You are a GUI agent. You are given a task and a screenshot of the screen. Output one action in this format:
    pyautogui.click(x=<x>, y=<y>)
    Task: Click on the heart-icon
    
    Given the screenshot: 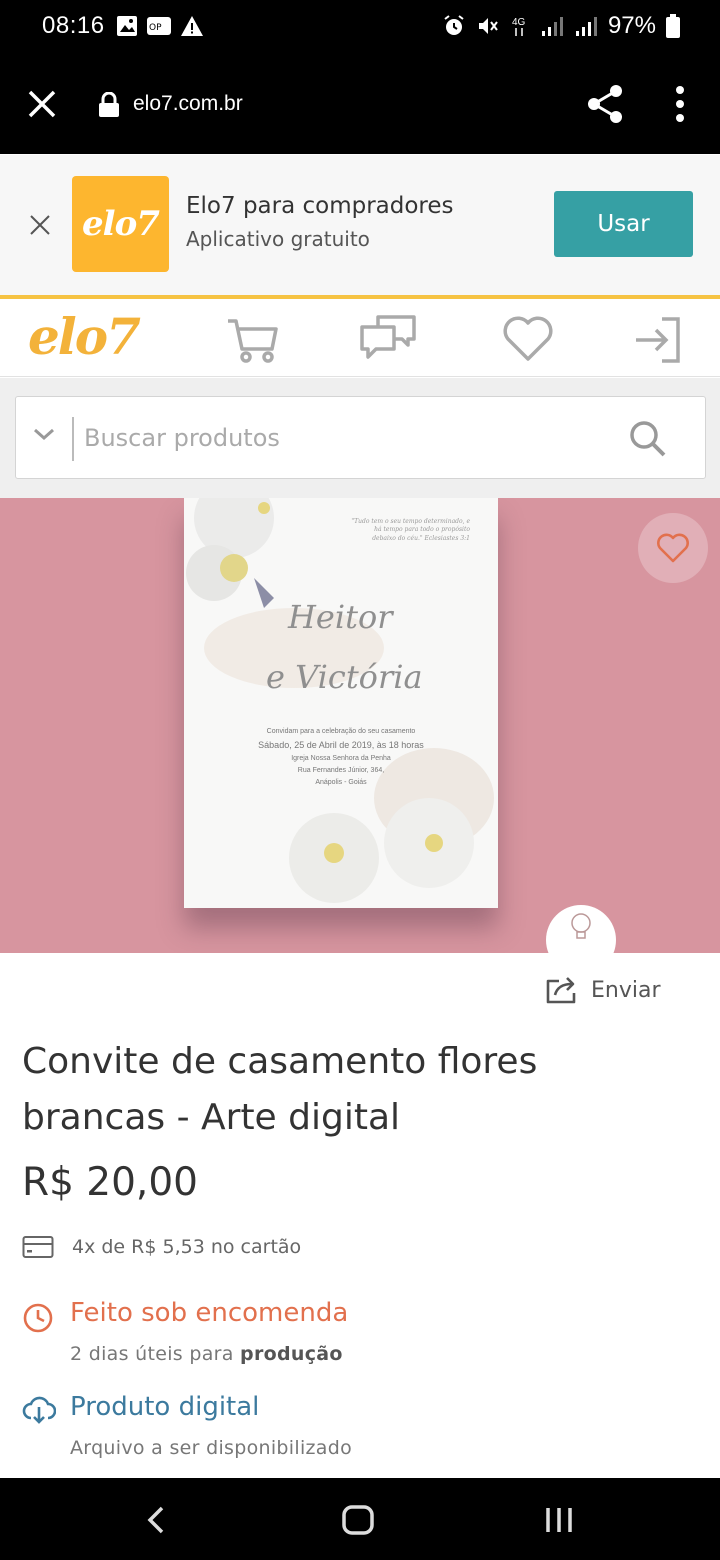 What is the action you would take?
    pyautogui.click(x=673, y=548)
    